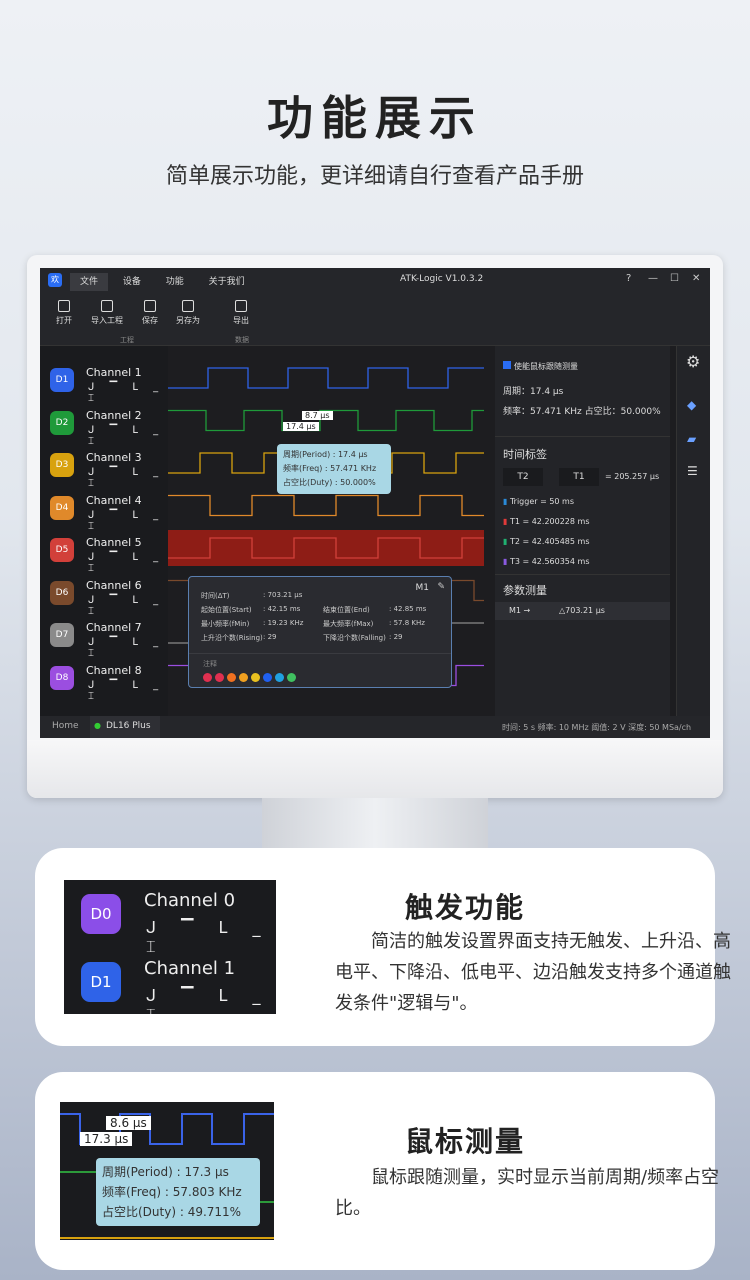  I want to click on channel-name: Channel 8, so click(114, 670).